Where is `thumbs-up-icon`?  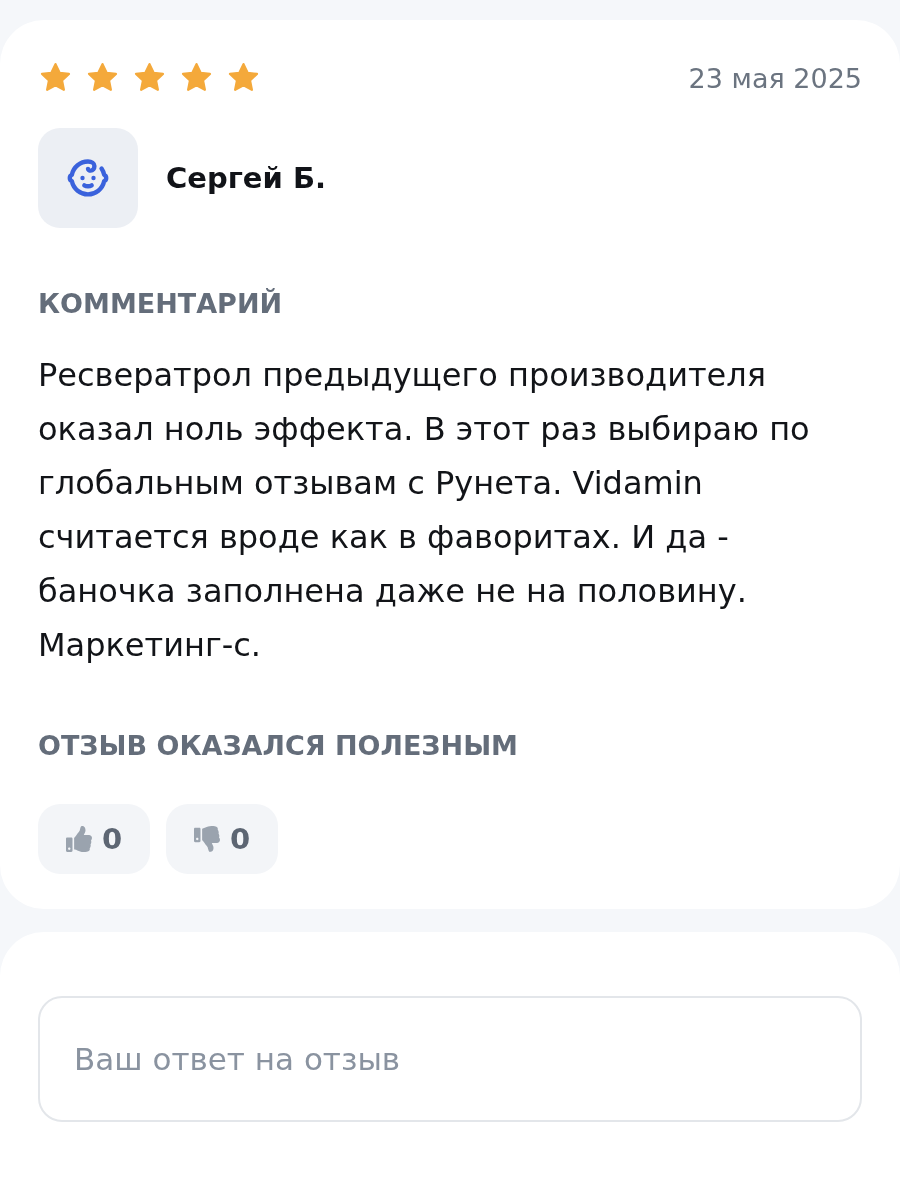
thumbs-up-icon is located at coordinates (78, 839).